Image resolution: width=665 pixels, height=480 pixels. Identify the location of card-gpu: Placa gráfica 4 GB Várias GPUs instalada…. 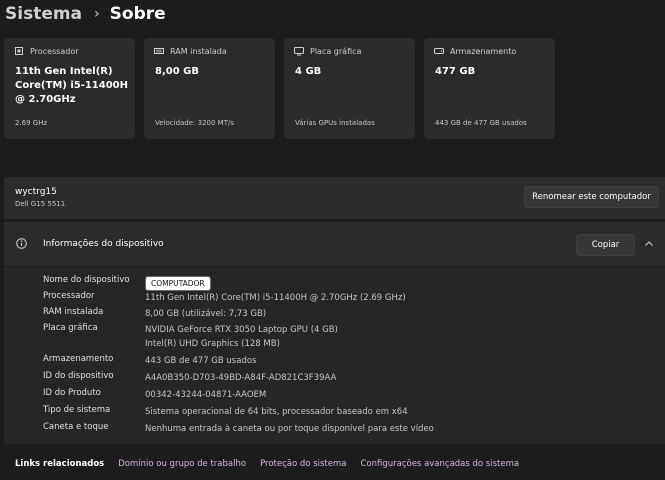
(349, 88).